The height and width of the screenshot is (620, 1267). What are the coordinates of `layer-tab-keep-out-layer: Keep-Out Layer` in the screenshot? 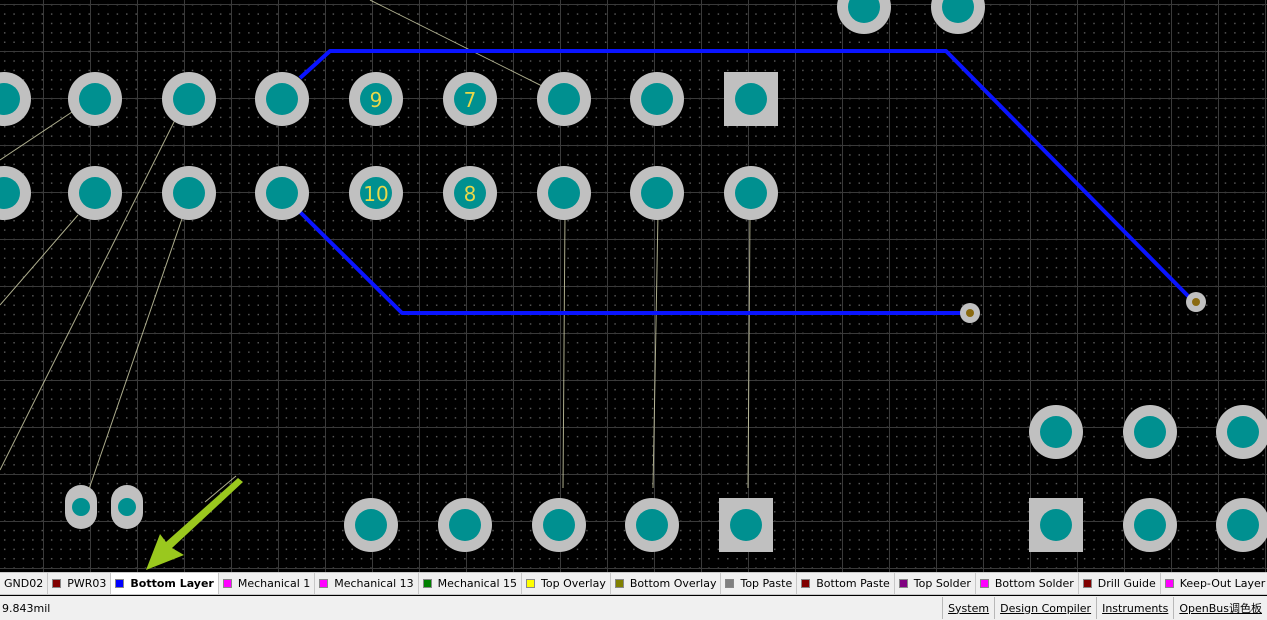 It's located at (1214, 583).